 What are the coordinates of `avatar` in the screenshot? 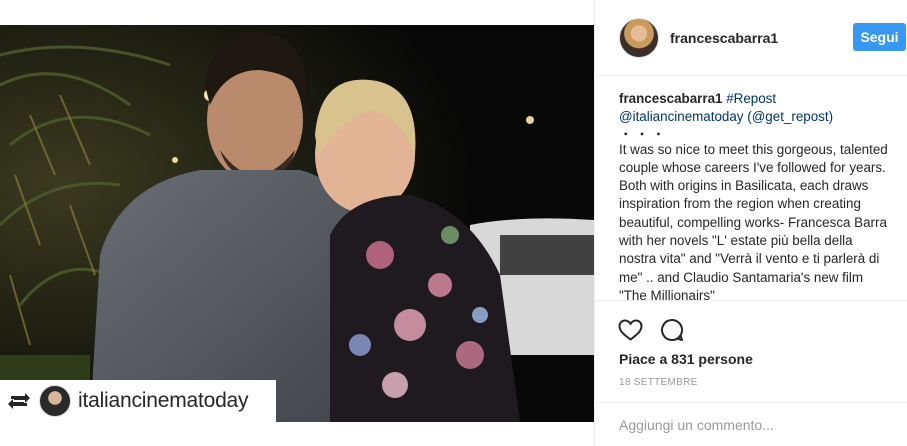 It's located at (639, 37).